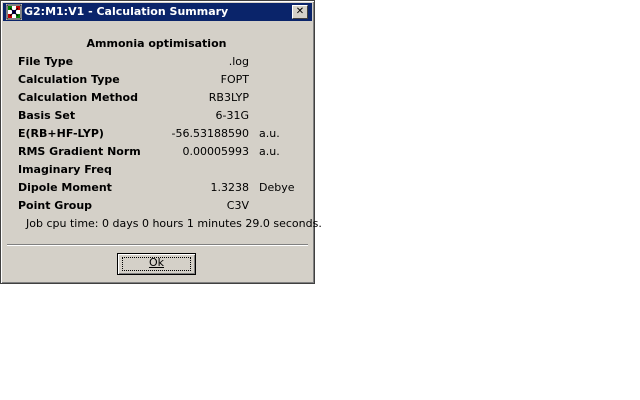 The height and width of the screenshot is (400, 640). What do you see at coordinates (65, 169) in the screenshot?
I see `row-label: Imaginary Freq` at bounding box center [65, 169].